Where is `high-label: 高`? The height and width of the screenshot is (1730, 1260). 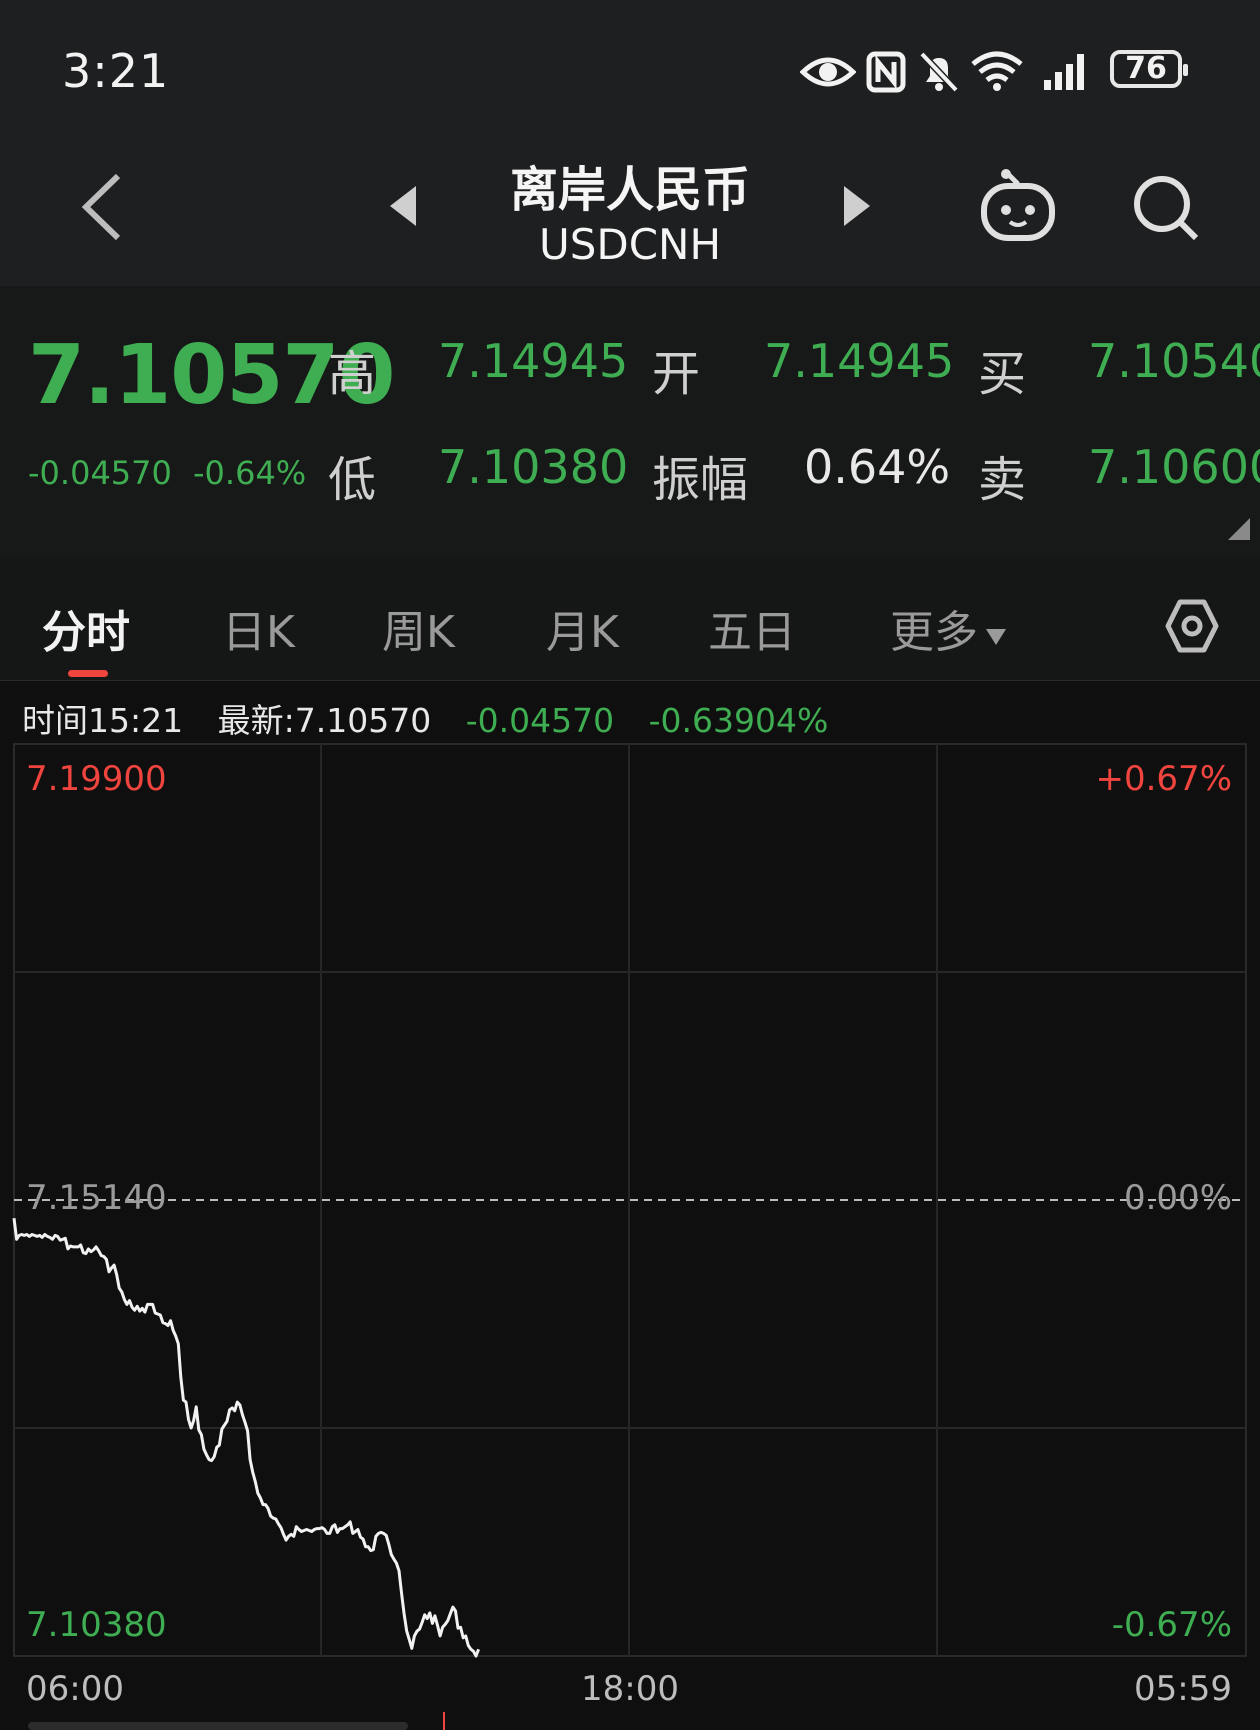
high-label: 高 is located at coordinates (352, 374).